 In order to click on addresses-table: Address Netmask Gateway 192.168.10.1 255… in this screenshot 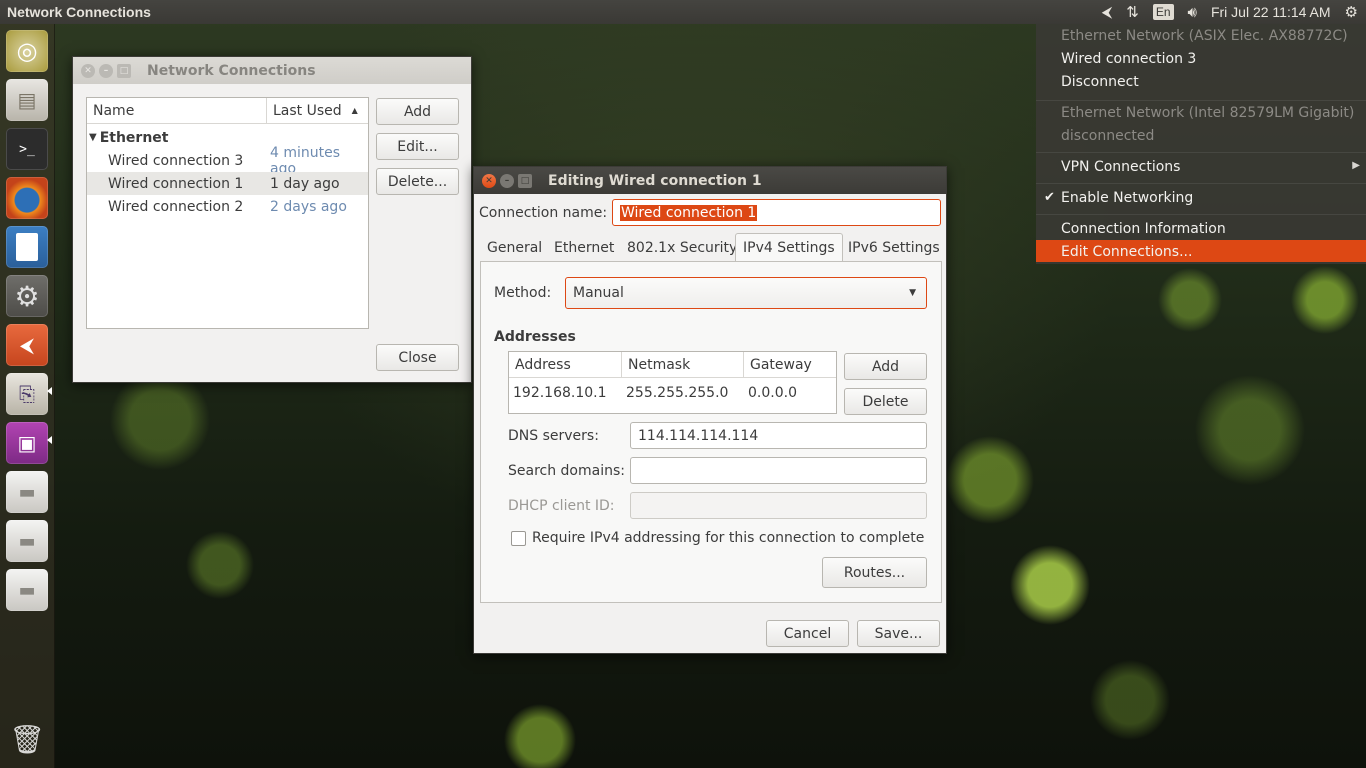, I will do `click(672, 382)`.